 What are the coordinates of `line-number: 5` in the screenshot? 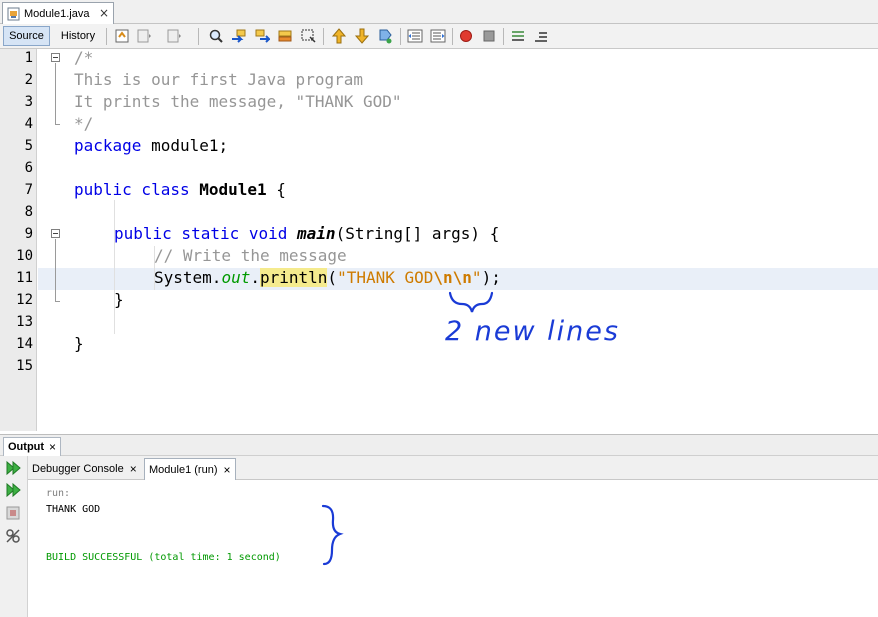 It's located at (28, 146).